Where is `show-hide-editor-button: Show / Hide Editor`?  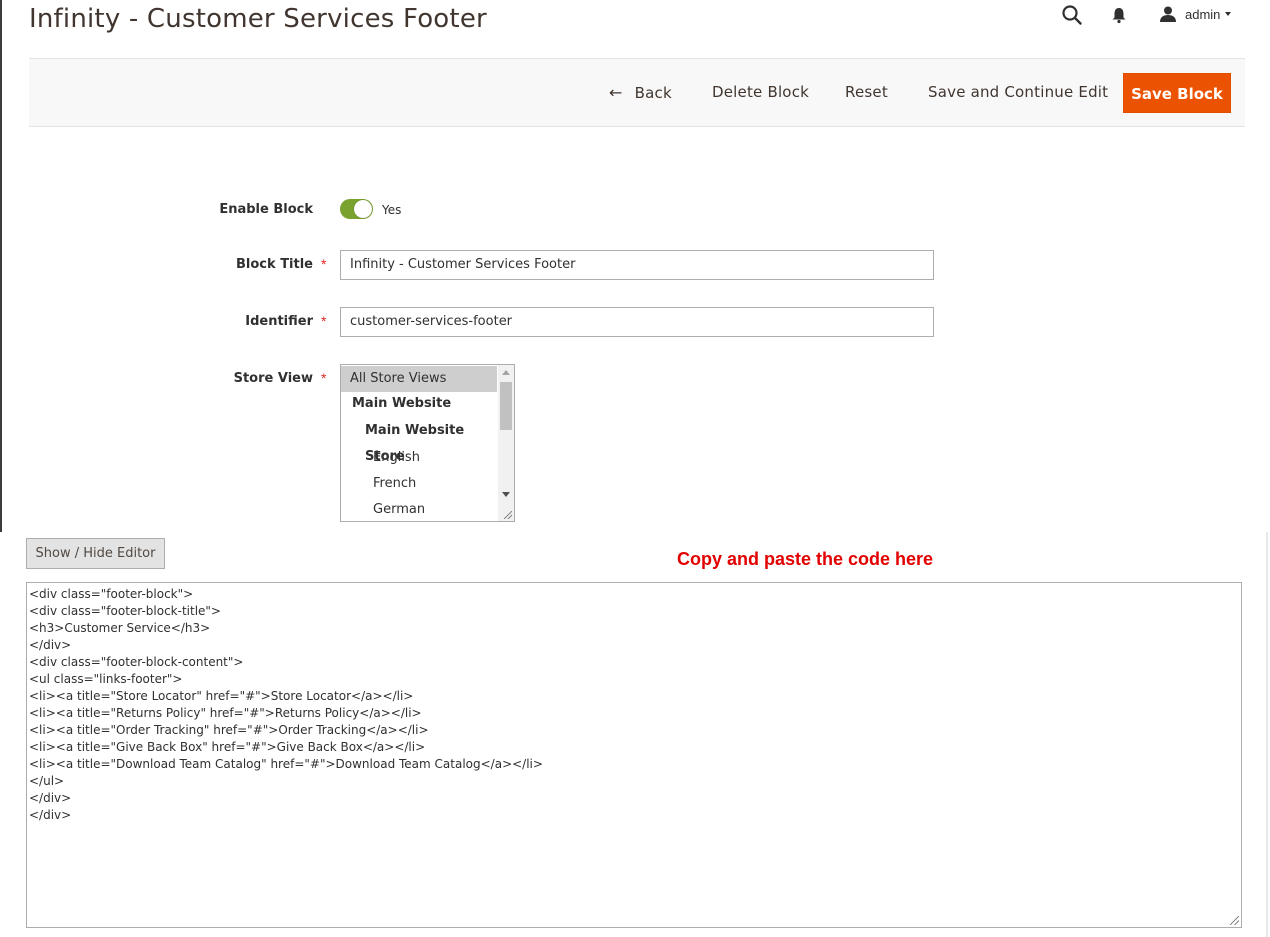 show-hide-editor-button: Show / Hide Editor is located at coordinates (95, 553).